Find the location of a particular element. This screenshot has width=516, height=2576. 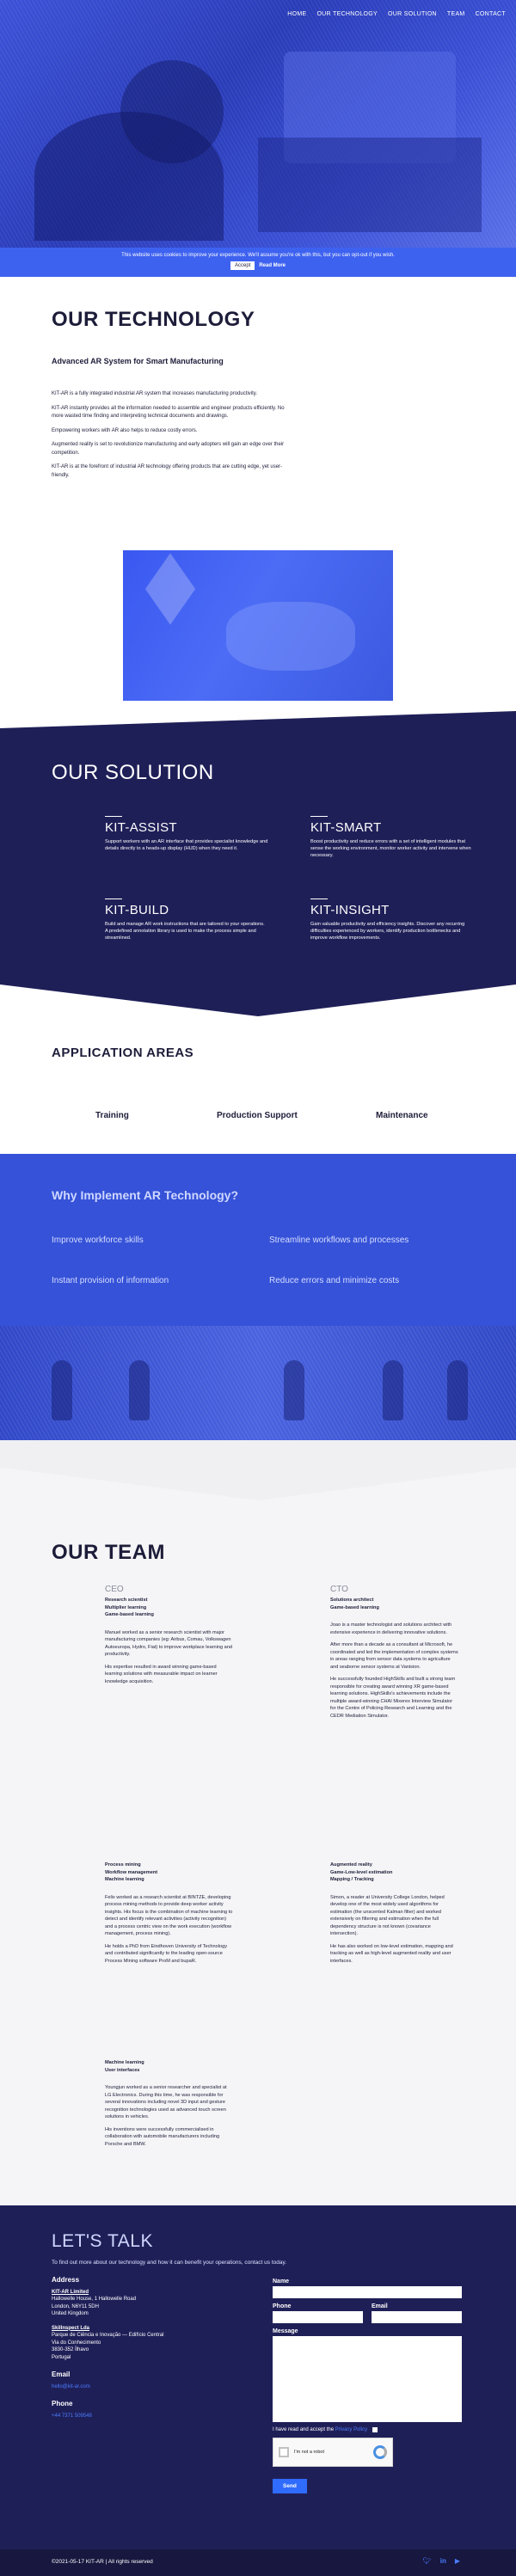

office-name: Skillnspect Lda is located at coordinates (71, 2328).